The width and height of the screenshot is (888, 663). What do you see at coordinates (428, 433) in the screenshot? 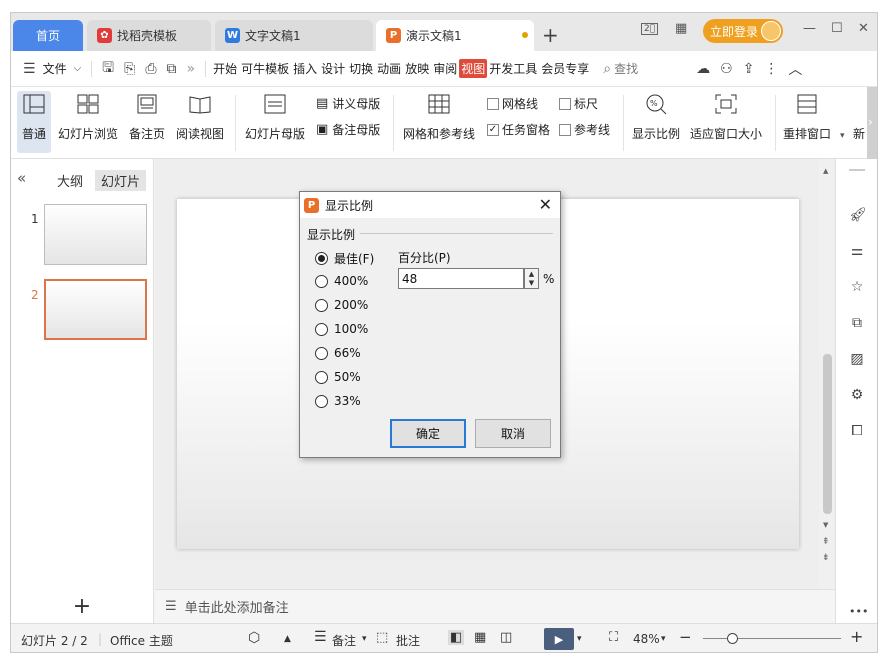
I see `ok-button: 确定` at bounding box center [428, 433].